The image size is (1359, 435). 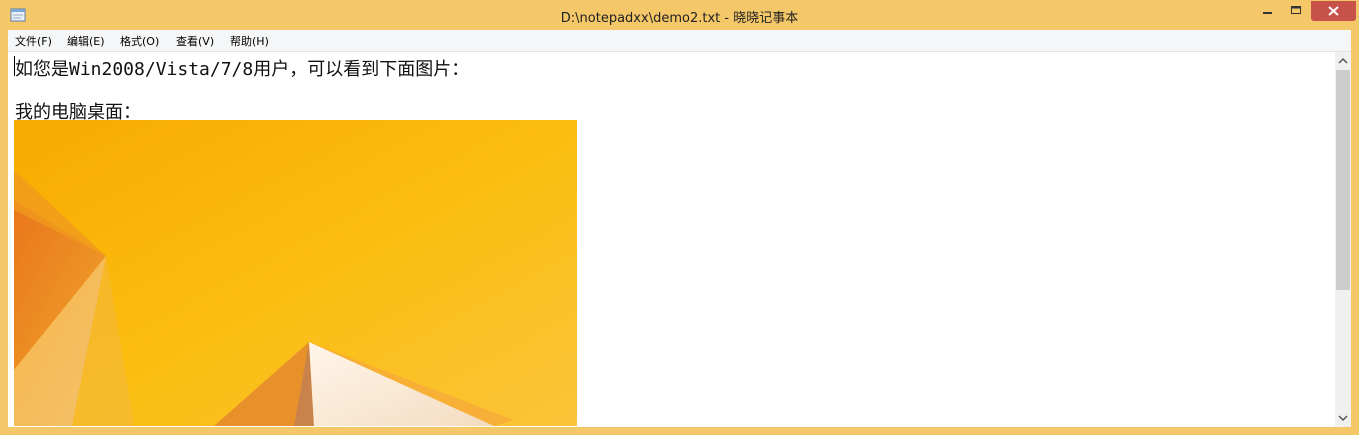 I want to click on minimize-icon, so click(x=1267, y=13).